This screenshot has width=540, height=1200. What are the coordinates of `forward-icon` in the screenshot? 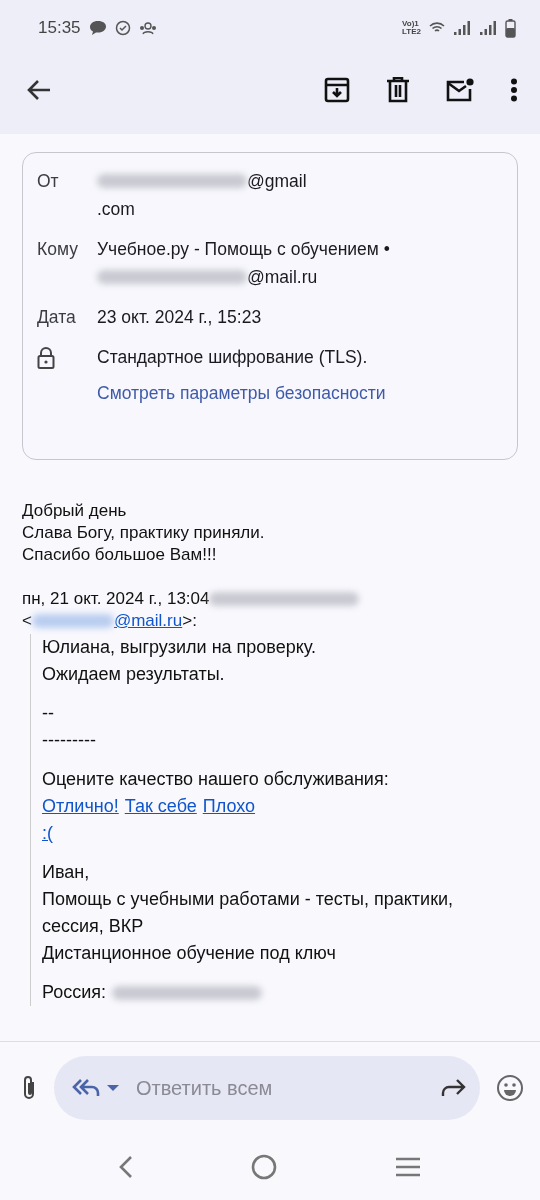 It's located at (453, 1088).